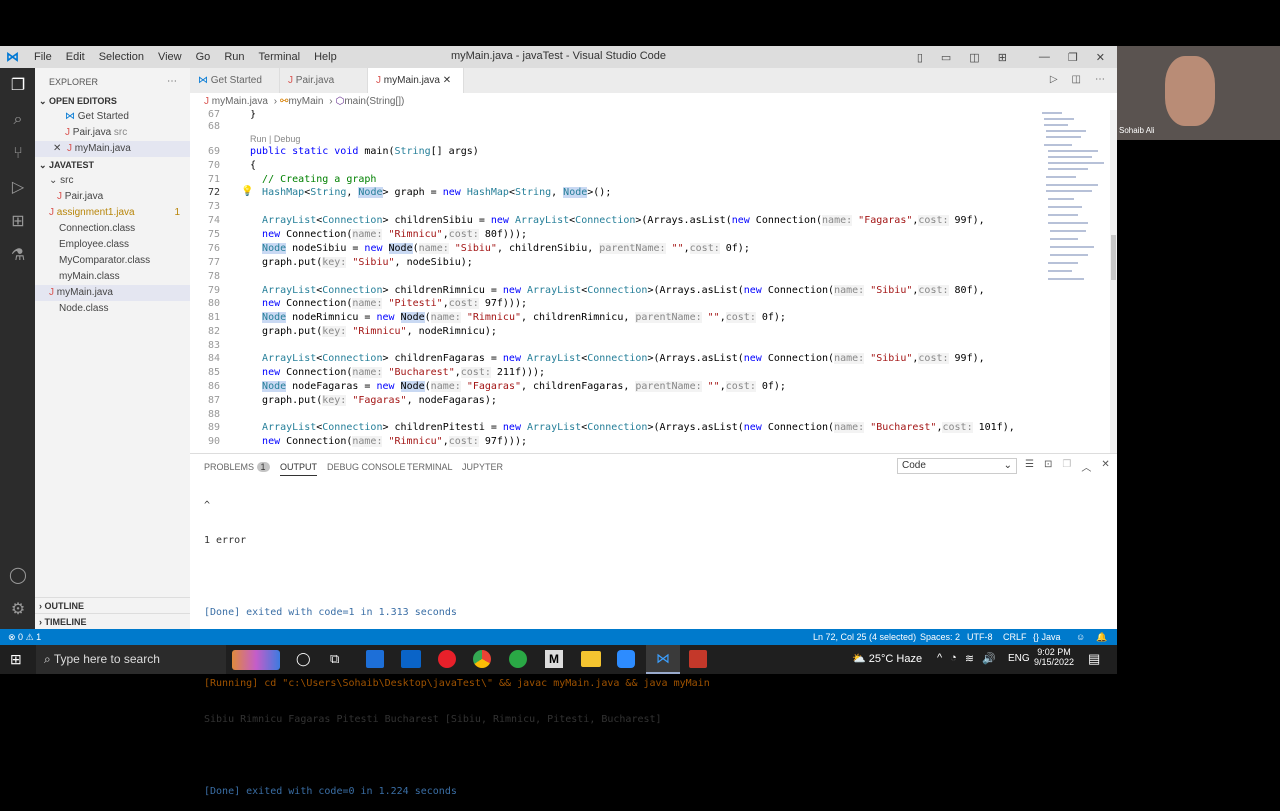 The height and width of the screenshot is (811, 1280). Describe the element at coordinates (374, 101) in the screenshot. I see `breadcrumb-method: main(String[])` at that location.